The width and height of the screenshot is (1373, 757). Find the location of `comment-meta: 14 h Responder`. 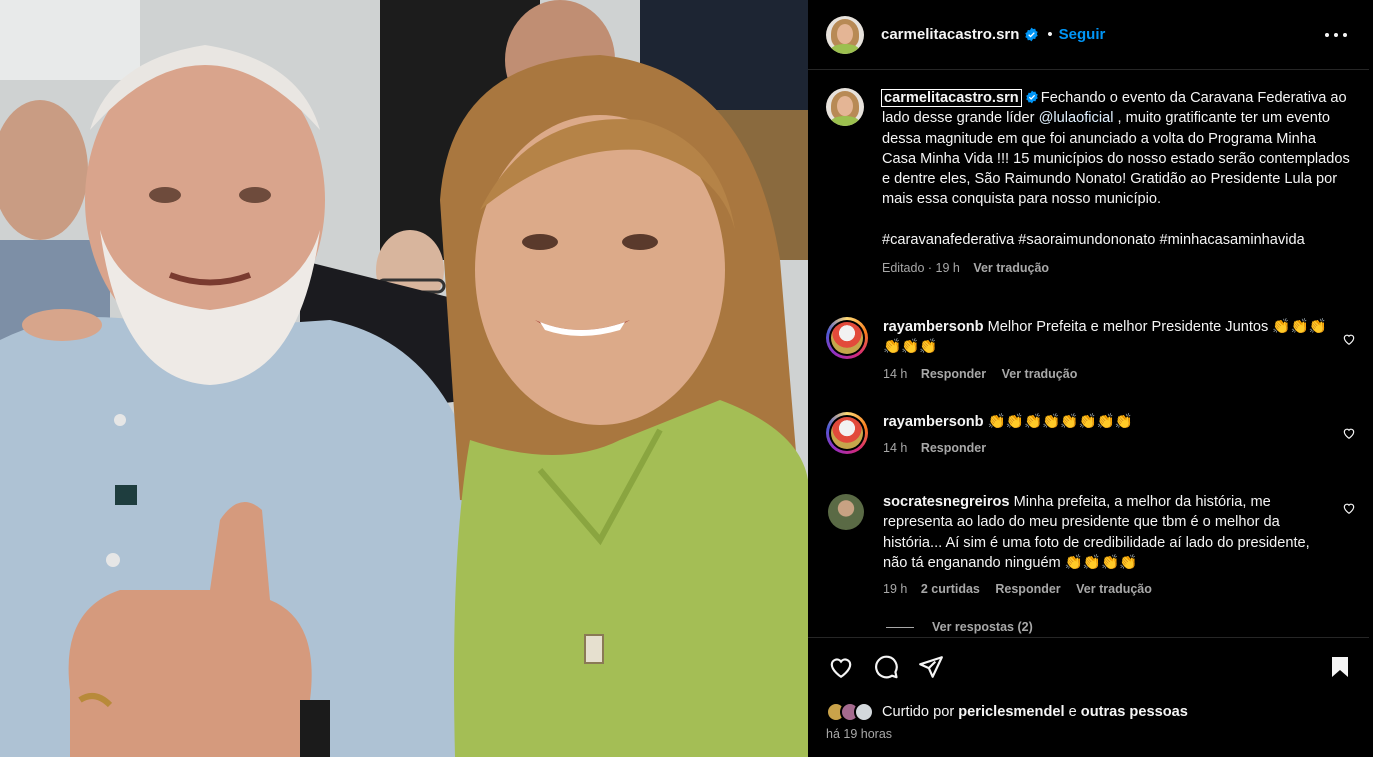

comment-meta: 14 h Responder is located at coordinates (1105, 448).